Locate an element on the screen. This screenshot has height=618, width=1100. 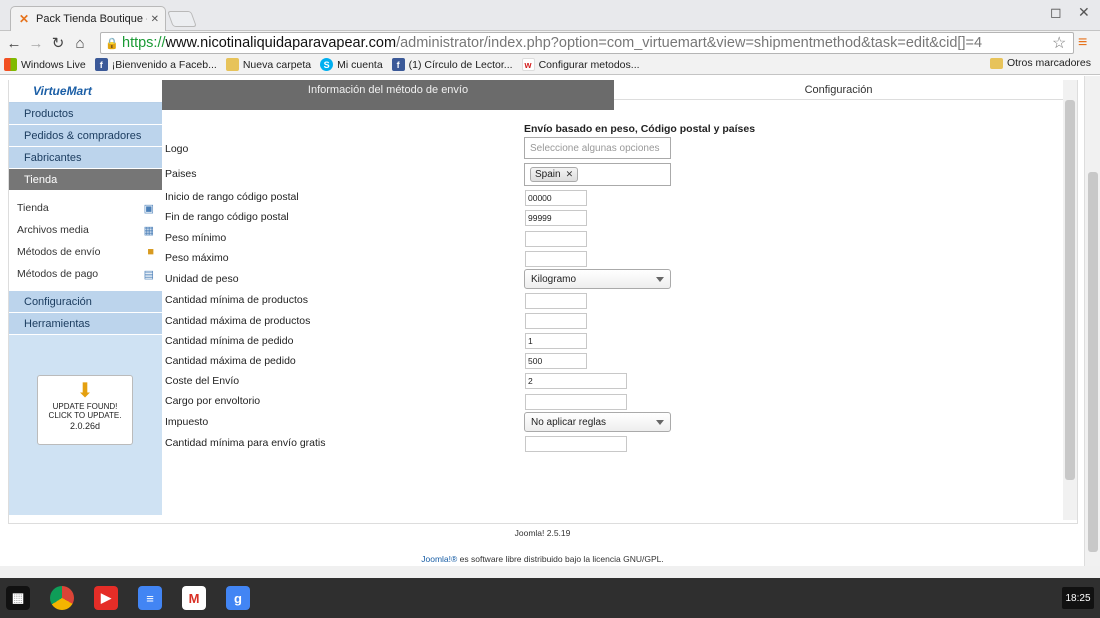
payment-icon: ▤ is located at coordinates (148, 274).